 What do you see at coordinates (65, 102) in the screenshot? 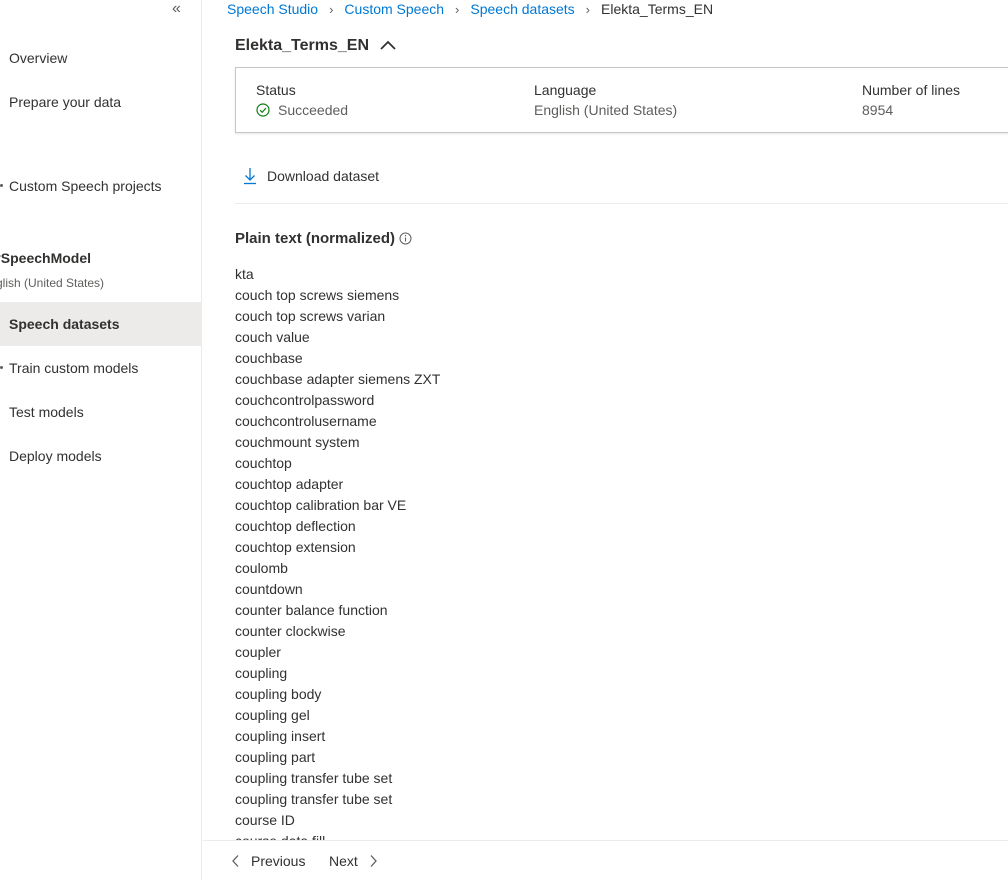
I see `nav-item-label: Prepare your data` at bounding box center [65, 102].